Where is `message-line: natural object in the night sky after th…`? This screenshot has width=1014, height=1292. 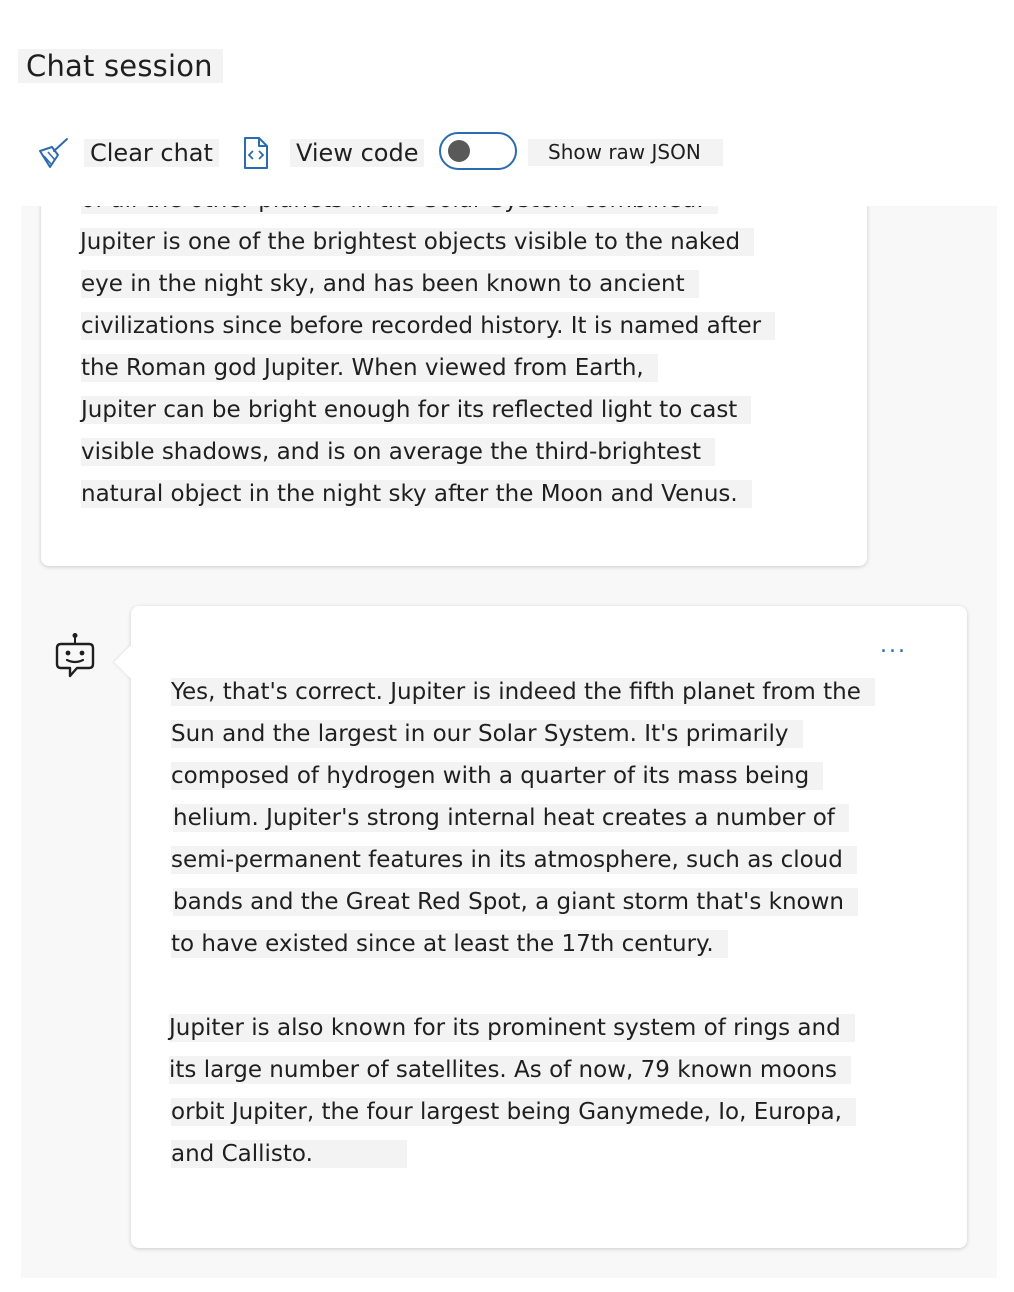 message-line: natural object in the night sky after th… is located at coordinates (416, 494).